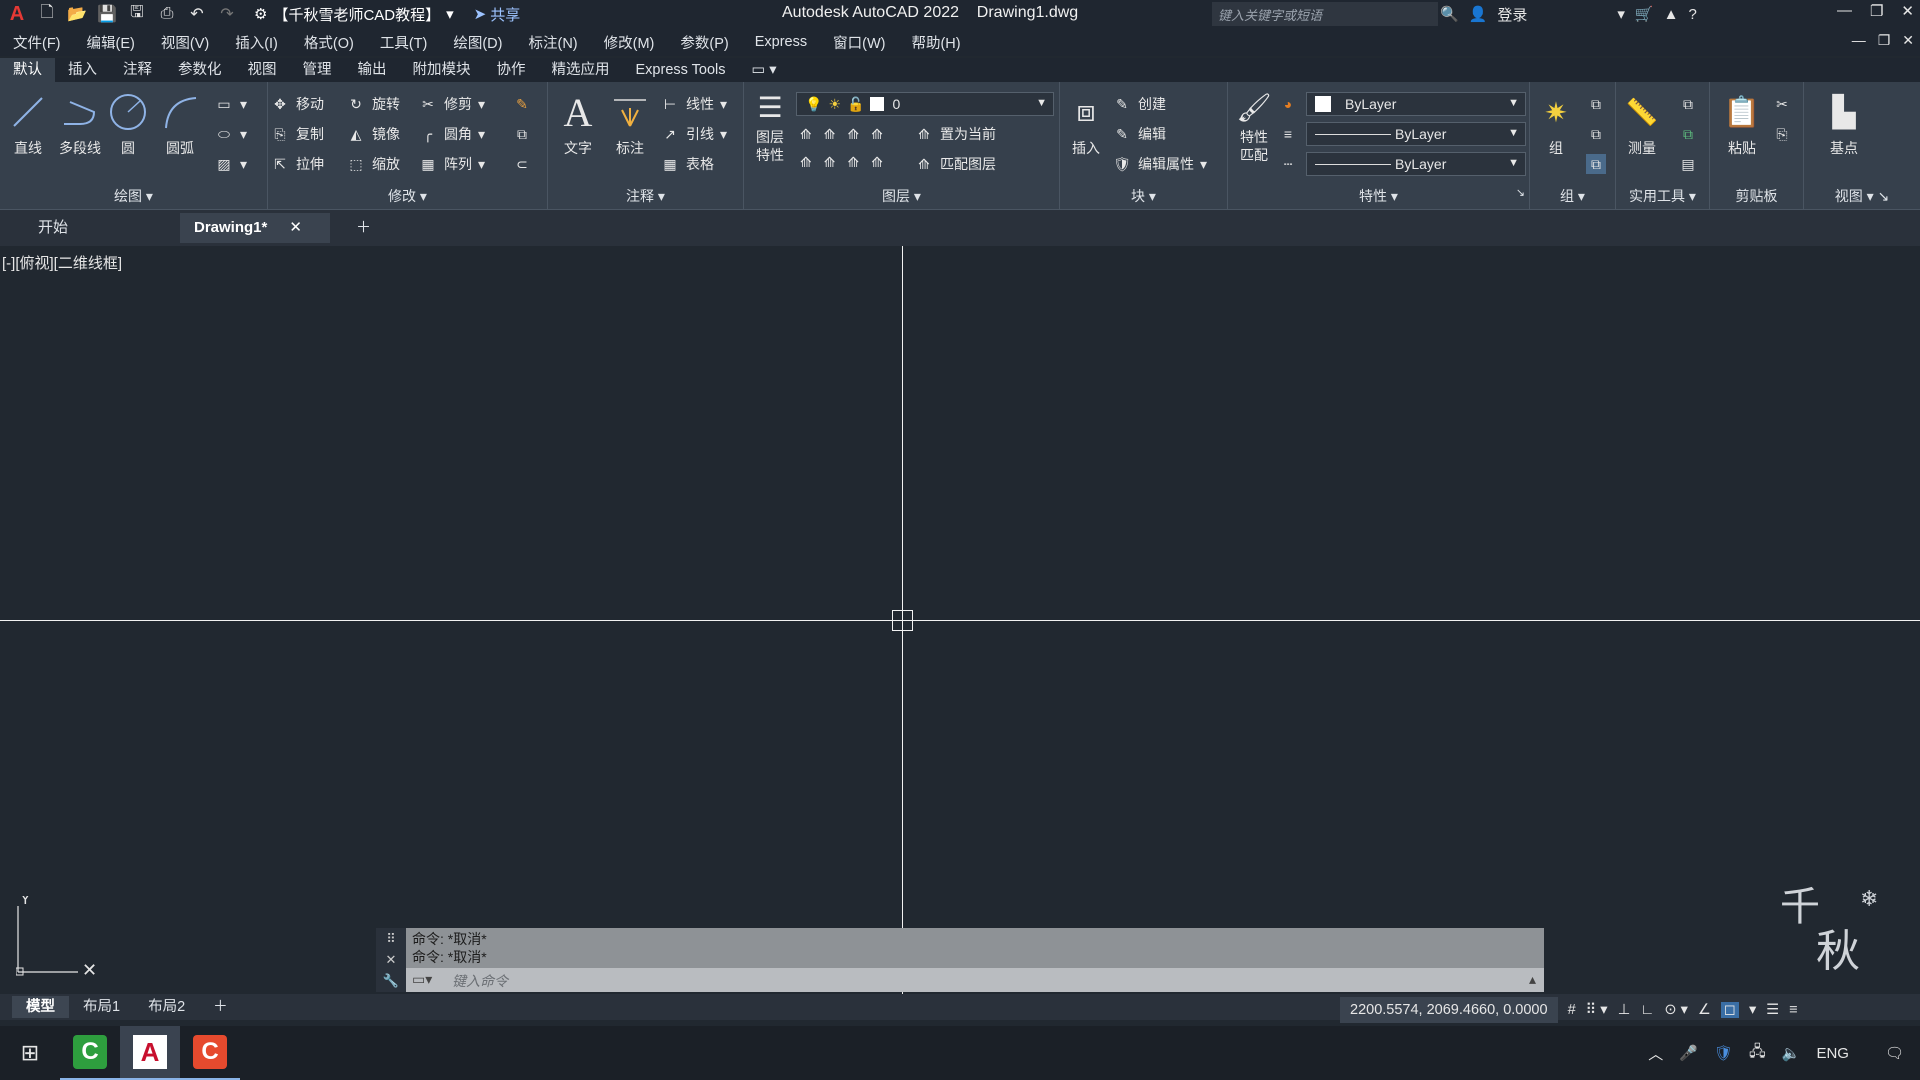  What do you see at coordinates (1704, 1010) in the screenshot?
I see `isodraft-icon: ∠` at bounding box center [1704, 1010].